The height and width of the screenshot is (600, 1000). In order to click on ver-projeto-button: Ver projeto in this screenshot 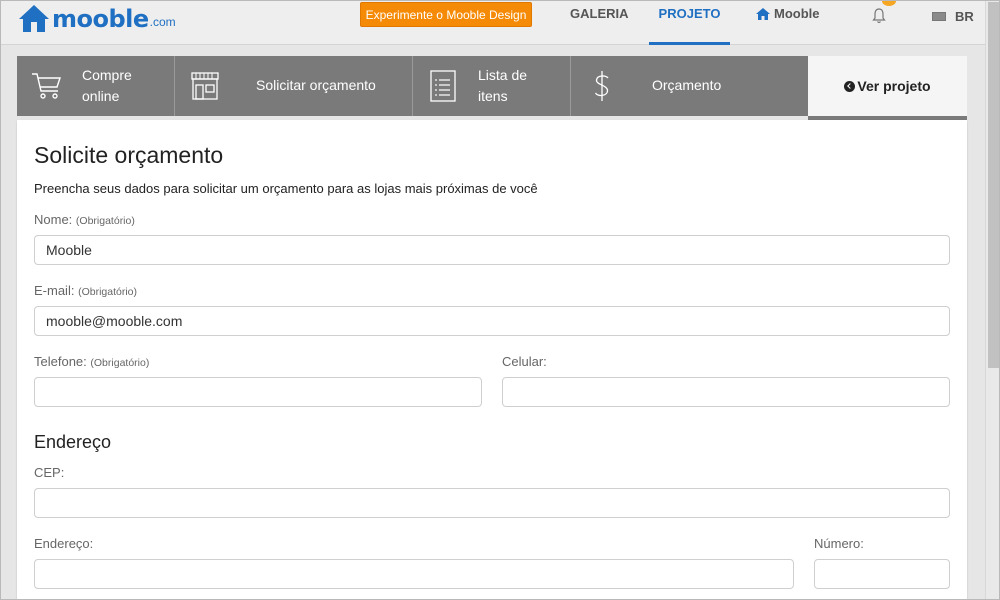, I will do `click(887, 86)`.